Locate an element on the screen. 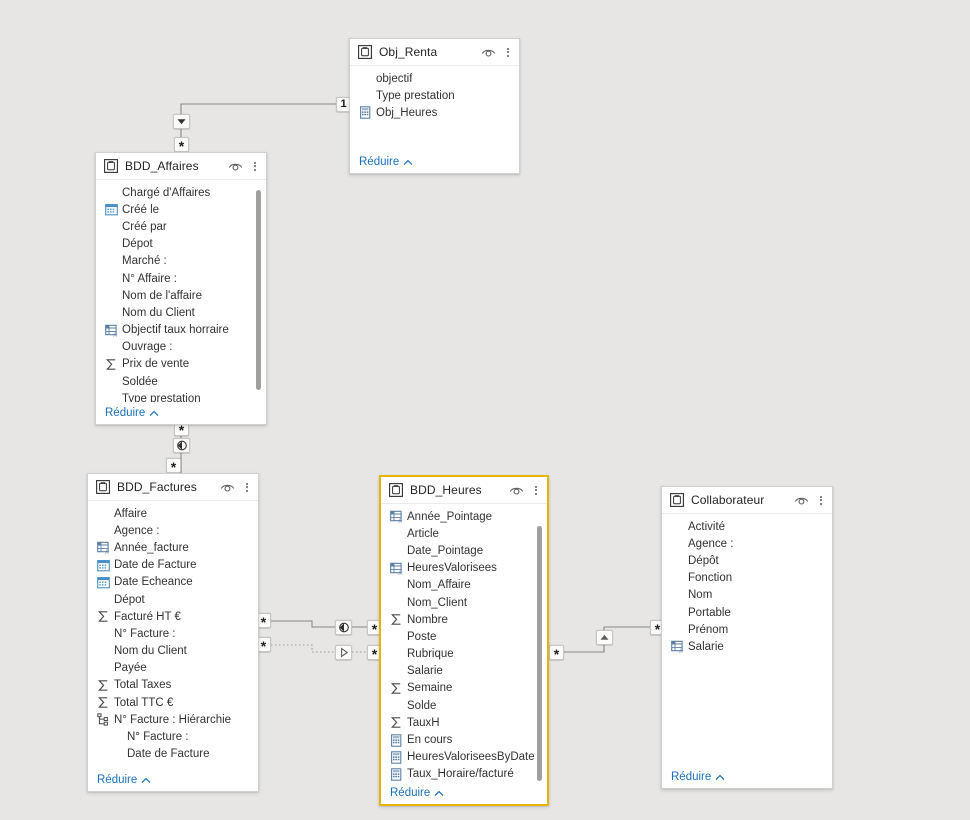 This screenshot has width=970, height=820. field-row: fx Année_Pointage is located at coordinates (464, 516).